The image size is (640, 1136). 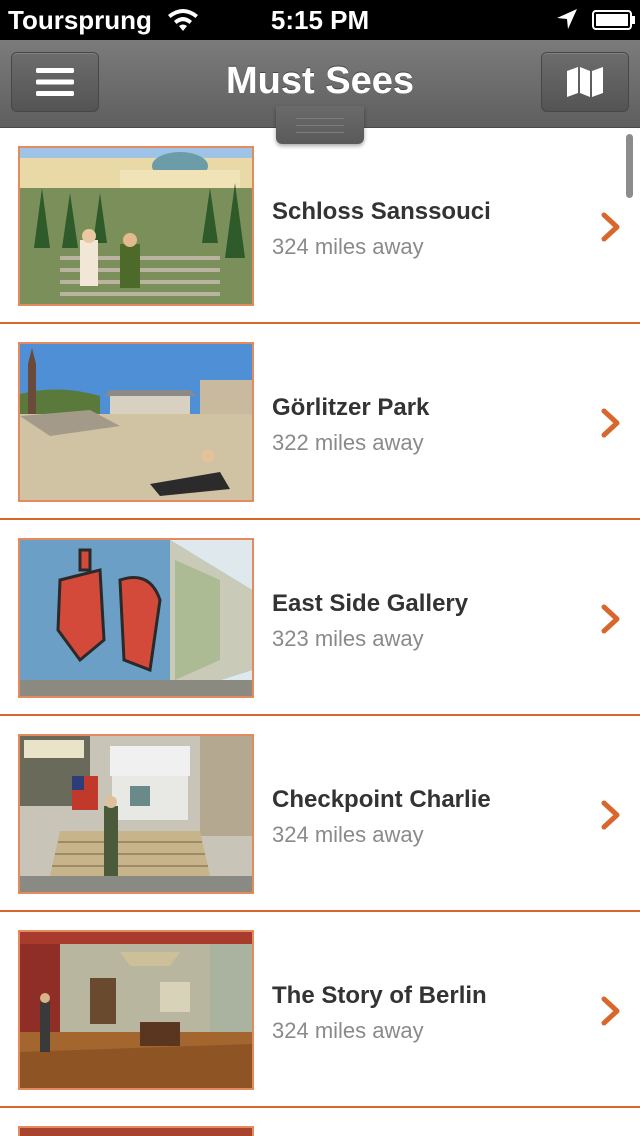 I want to click on clock: 5:15 PM, so click(x=320, y=20).